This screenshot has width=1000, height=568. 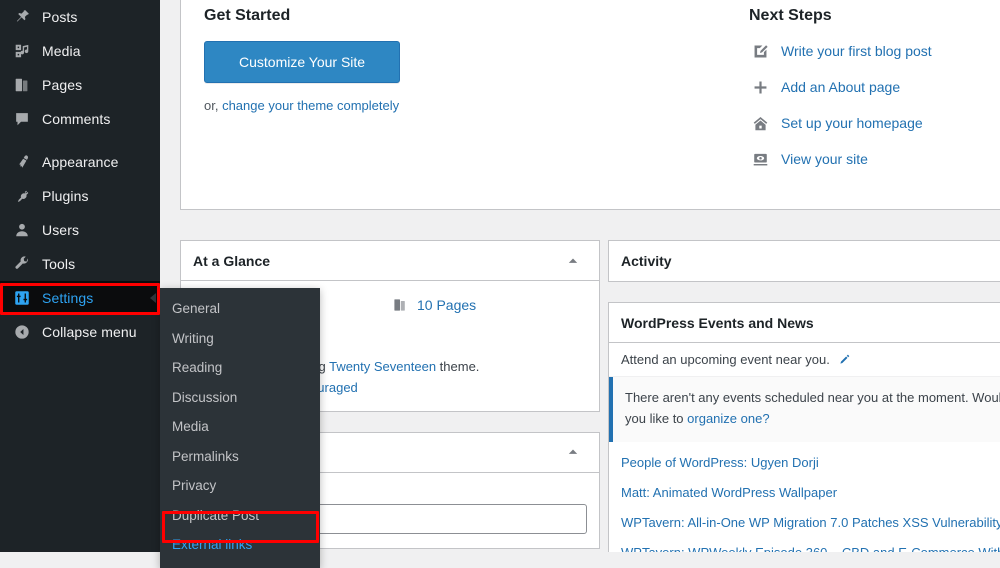 What do you see at coordinates (232, 260) in the screenshot?
I see `at-a-glance-title: At a Glance` at bounding box center [232, 260].